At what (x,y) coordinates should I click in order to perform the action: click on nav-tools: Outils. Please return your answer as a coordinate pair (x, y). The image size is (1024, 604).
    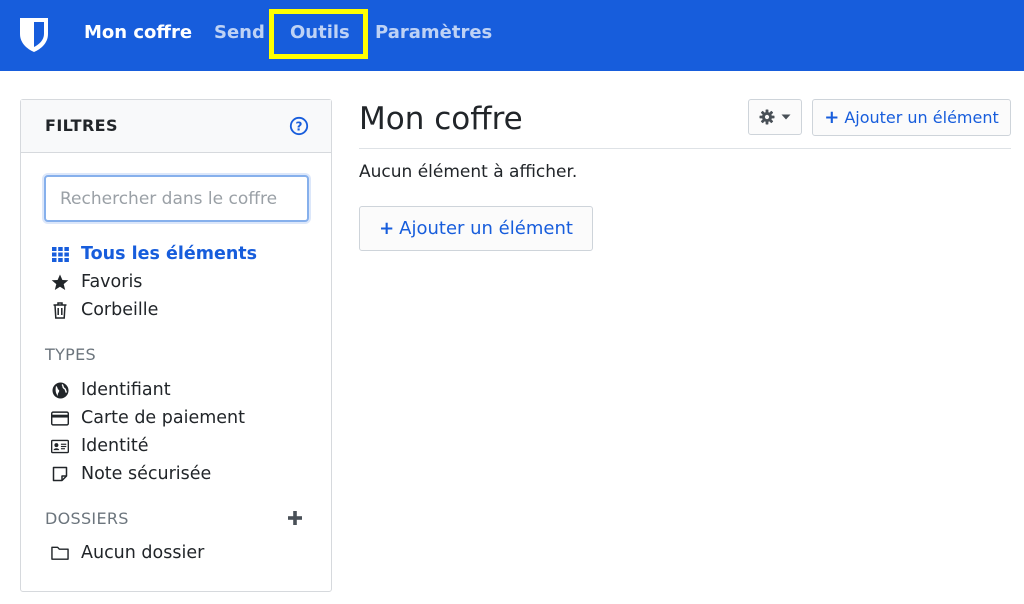
    Looking at the image, I should click on (320, 33).